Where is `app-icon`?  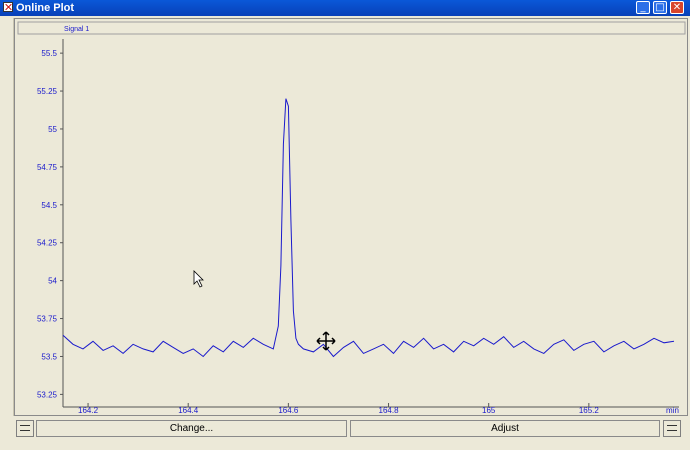 app-icon is located at coordinates (8, 7).